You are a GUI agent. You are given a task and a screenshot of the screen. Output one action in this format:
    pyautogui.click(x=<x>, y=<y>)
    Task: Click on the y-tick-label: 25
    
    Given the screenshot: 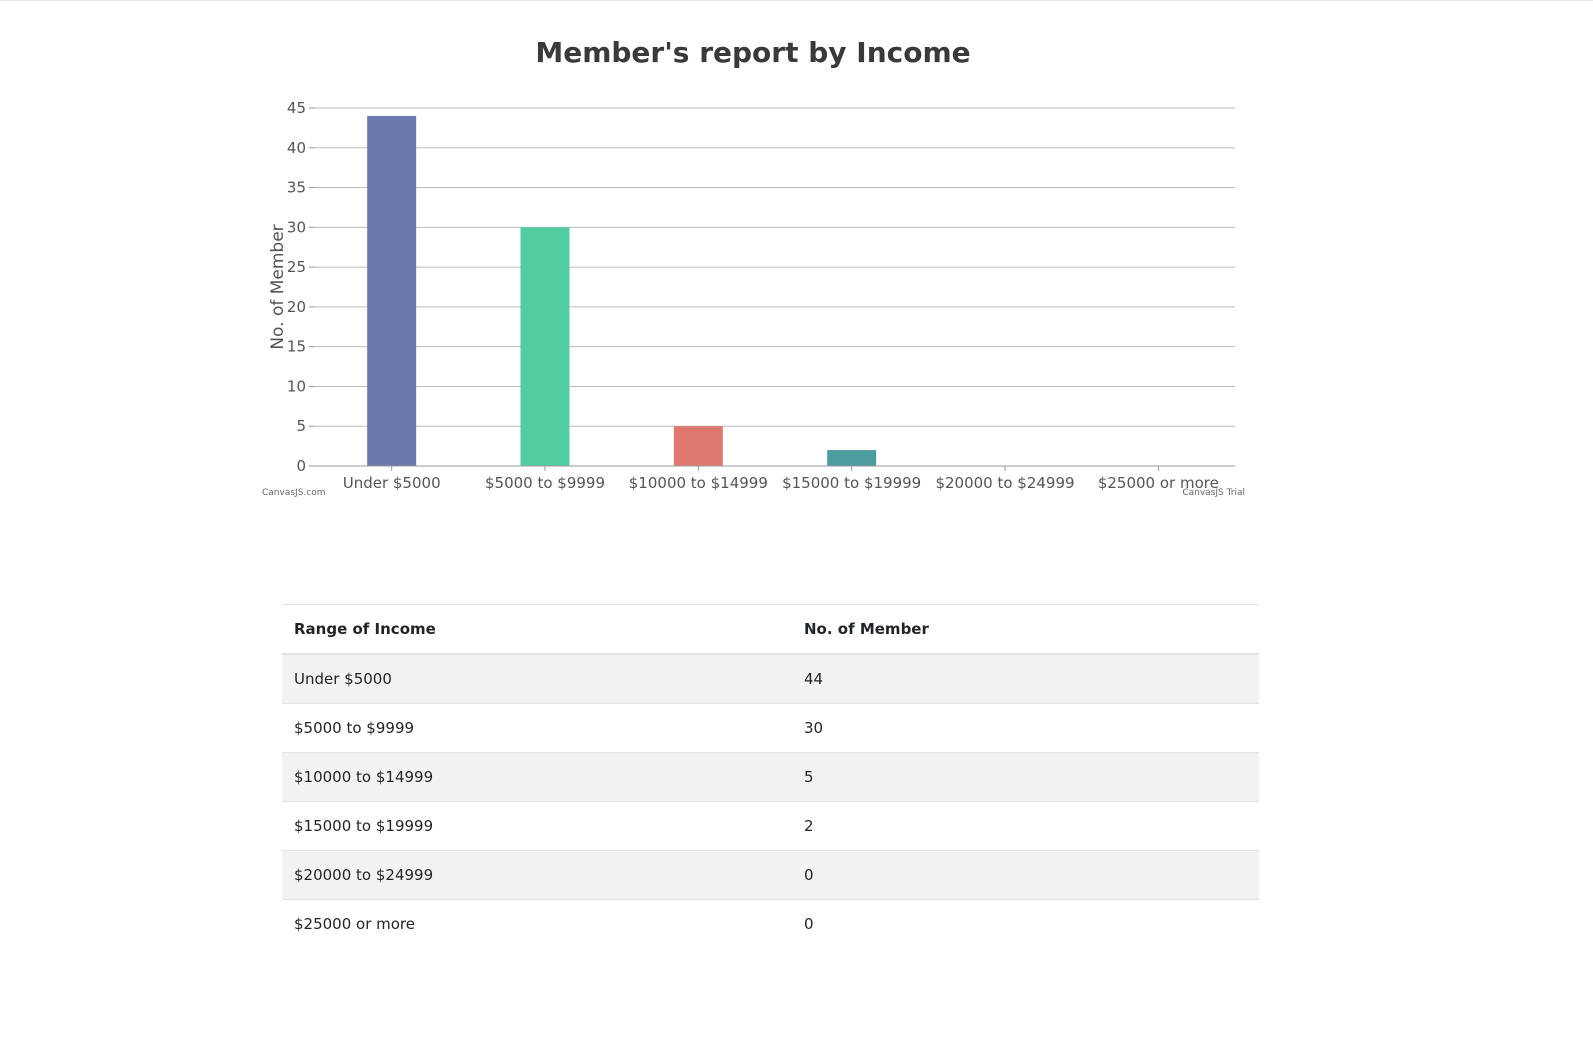 What is the action you would take?
    pyautogui.click(x=296, y=267)
    